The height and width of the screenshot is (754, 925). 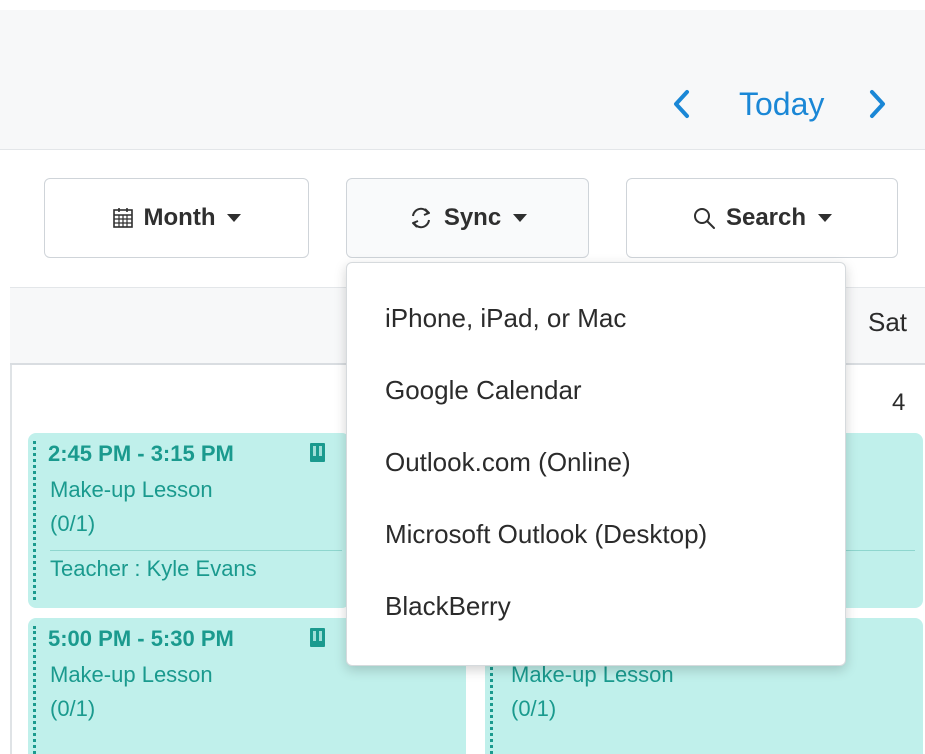 I want to click on search-icon, so click(x=704, y=218).